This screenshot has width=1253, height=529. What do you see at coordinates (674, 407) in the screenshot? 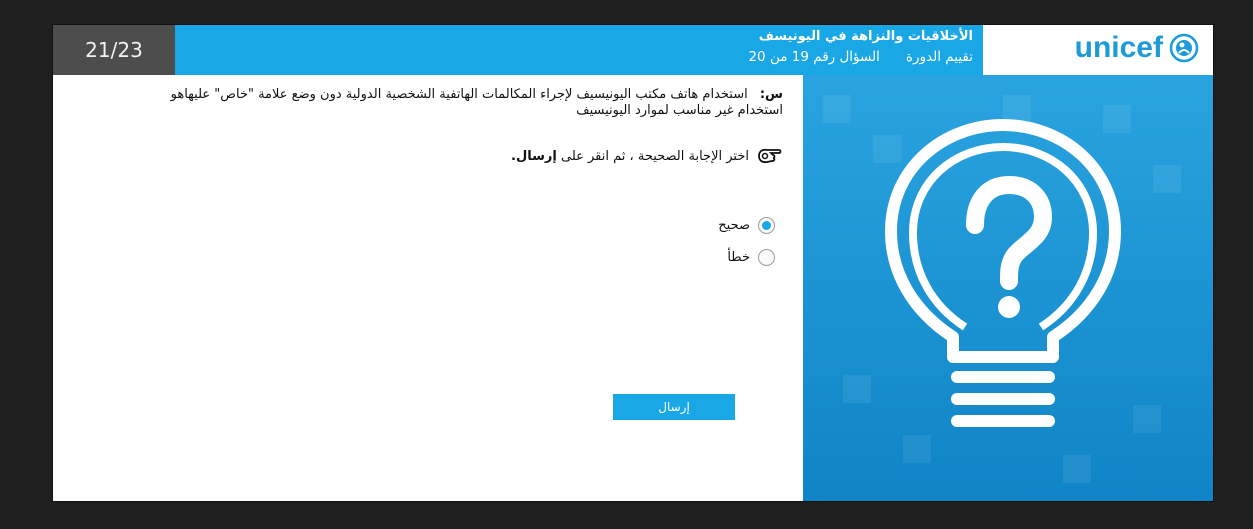
I see `submit-button: إرسال` at bounding box center [674, 407].